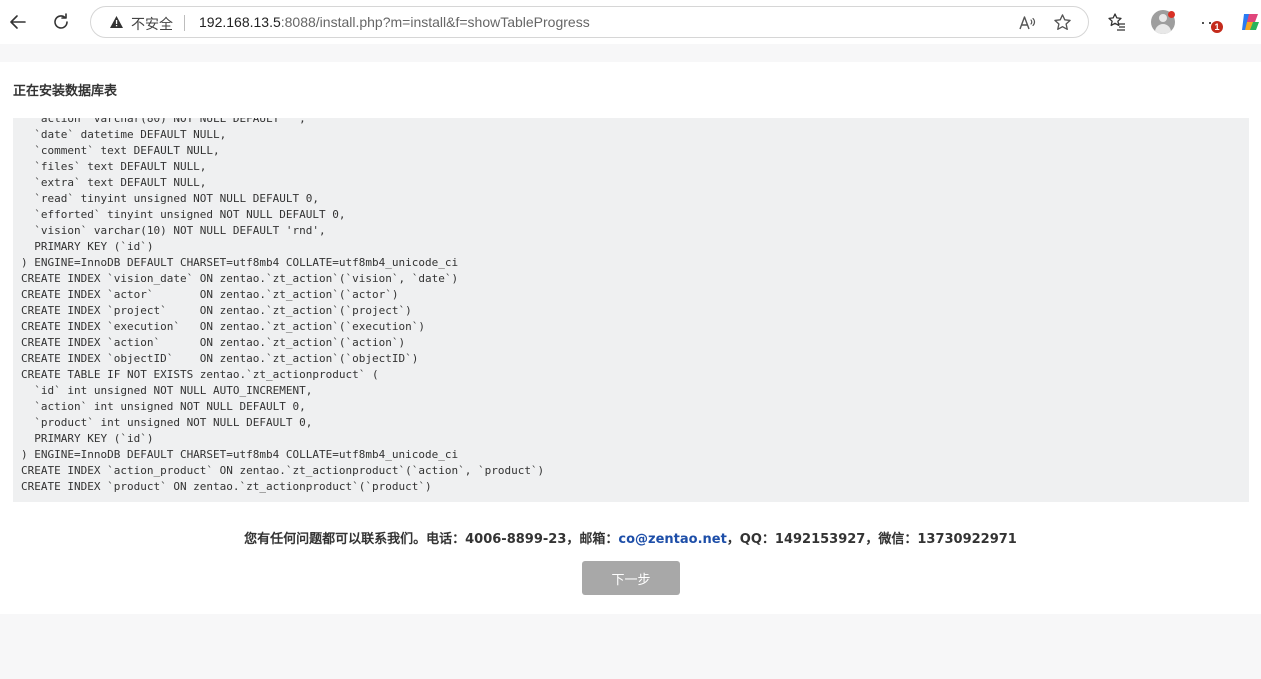 The height and width of the screenshot is (679, 1261). Describe the element at coordinates (1117, 22) in the screenshot. I see `favorites-list-icon` at that location.